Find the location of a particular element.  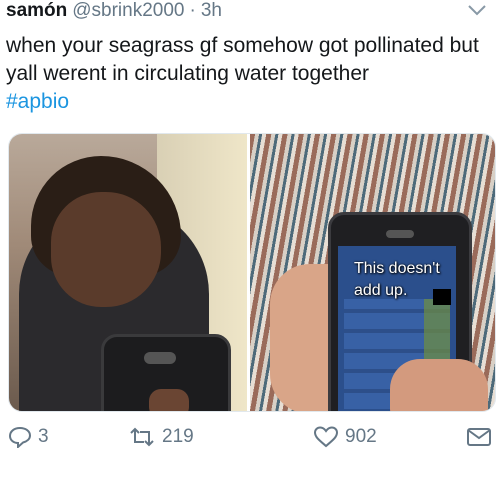

face is located at coordinates (106, 249).